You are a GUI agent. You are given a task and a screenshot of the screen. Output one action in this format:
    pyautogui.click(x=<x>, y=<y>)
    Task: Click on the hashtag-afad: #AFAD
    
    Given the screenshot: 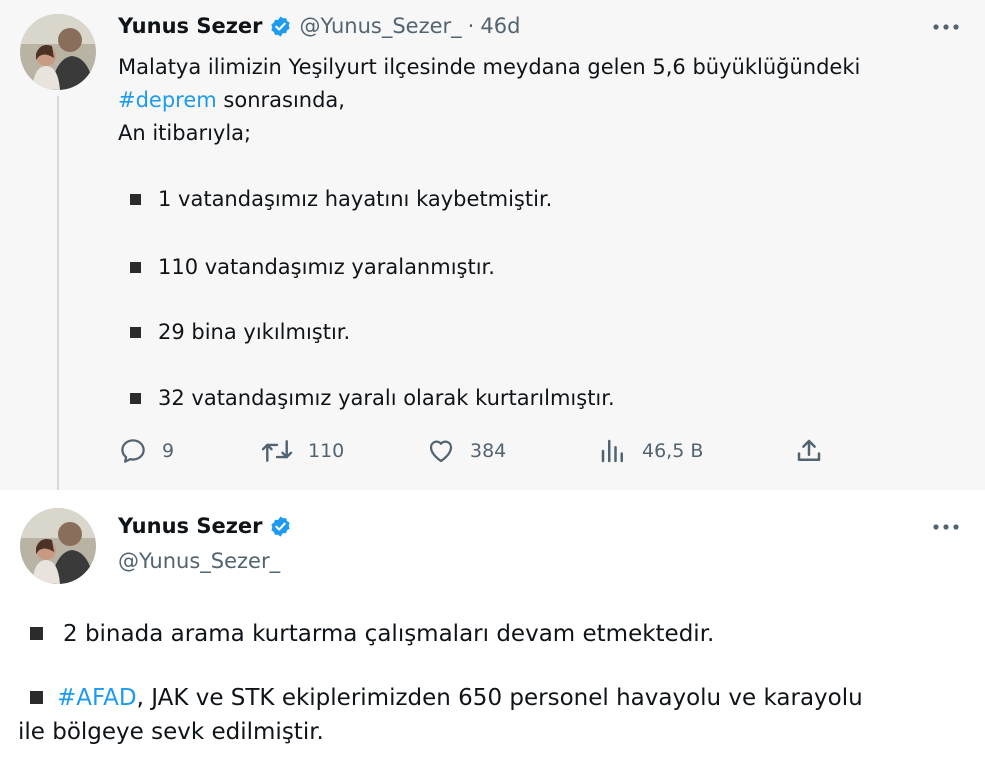 What is the action you would take?
    pyautogui.click(x=97, y=698)
    